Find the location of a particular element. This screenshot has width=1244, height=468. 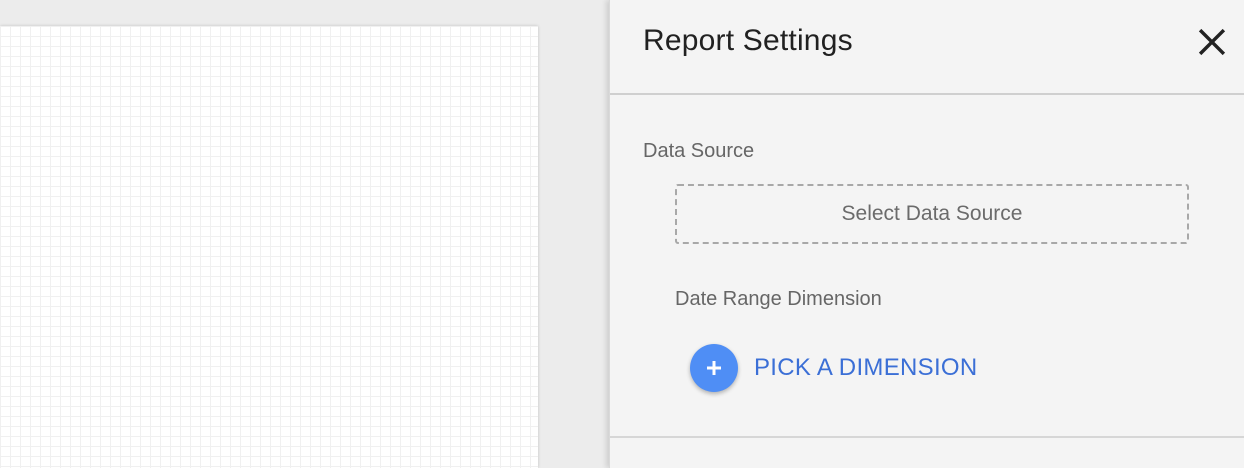

panel-header: Report Settings is located at coordinates (927, 47).